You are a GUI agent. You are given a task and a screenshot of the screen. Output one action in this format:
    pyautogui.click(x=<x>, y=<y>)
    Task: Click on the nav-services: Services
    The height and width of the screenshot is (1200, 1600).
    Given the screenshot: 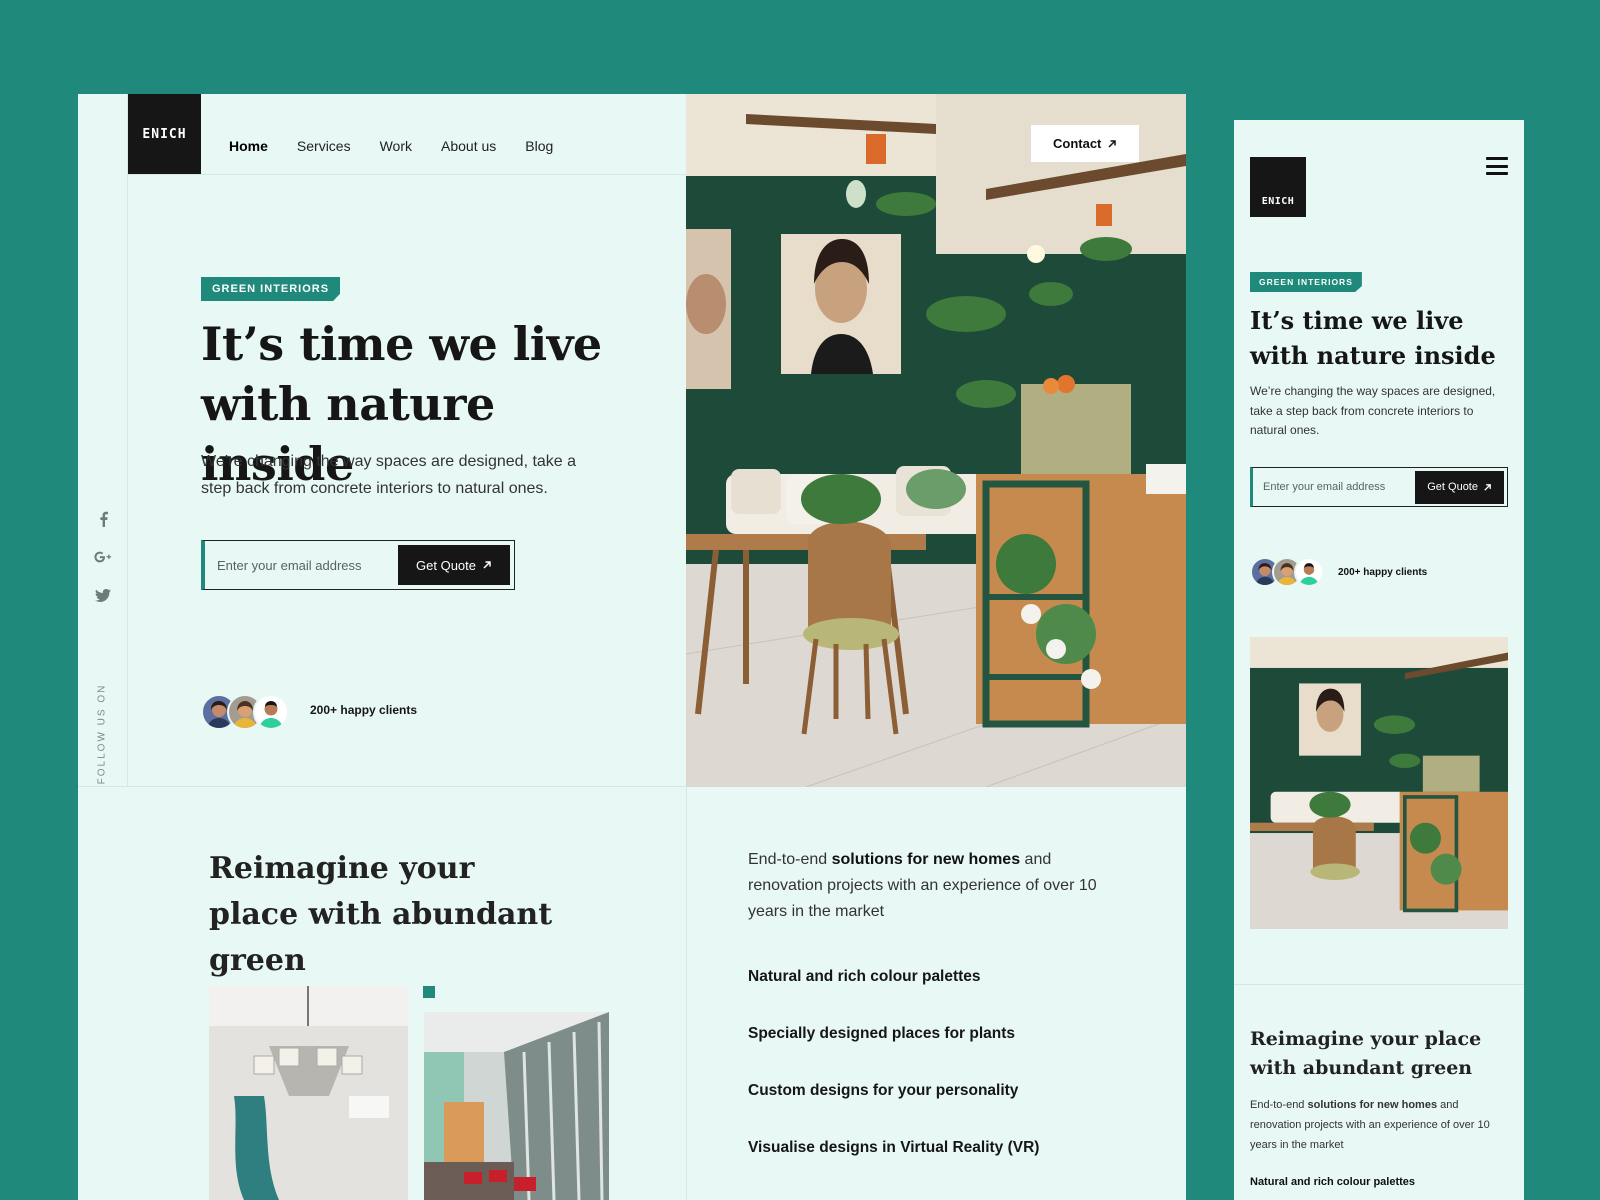 What is the action you would take?
    pyautogui.click(x=324, y=146)
    